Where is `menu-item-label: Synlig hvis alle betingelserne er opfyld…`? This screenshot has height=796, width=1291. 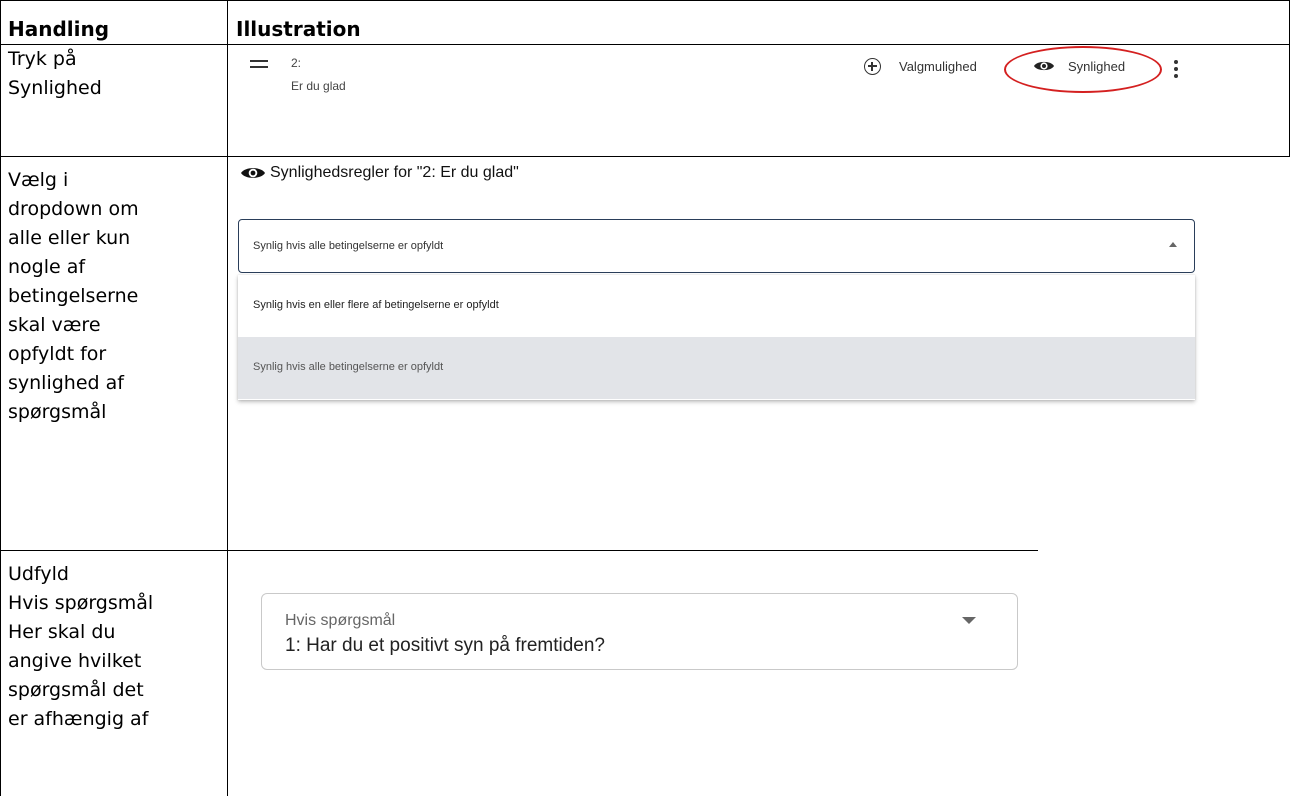
menu-item-label: Synlig hvis alle betingelserne er opfyld… is located at coordinates (348, 367).